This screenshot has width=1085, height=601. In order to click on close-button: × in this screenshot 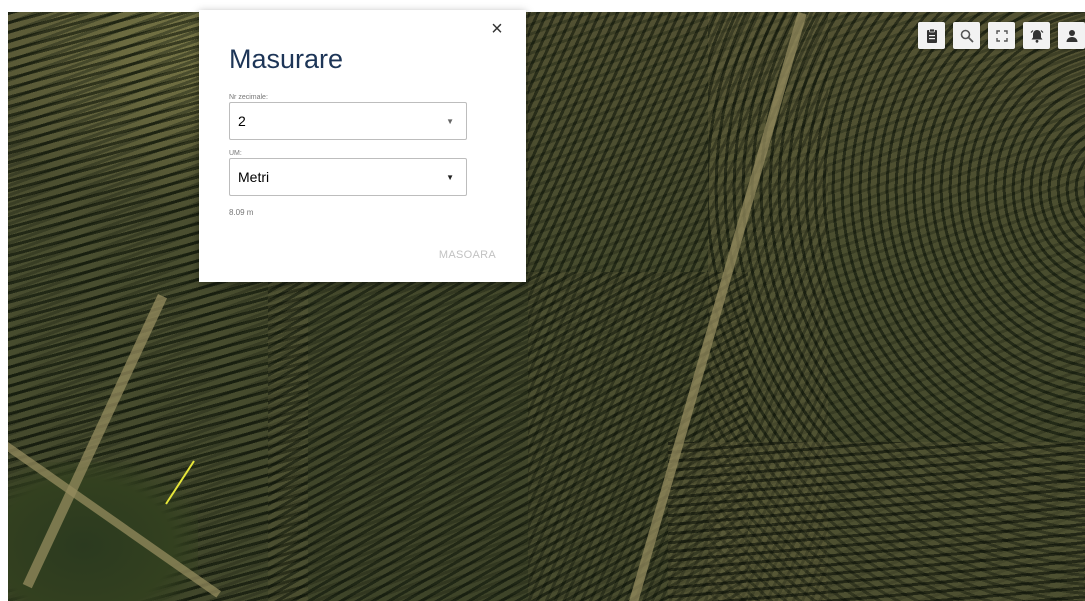, I will do `click(497, 29)`.